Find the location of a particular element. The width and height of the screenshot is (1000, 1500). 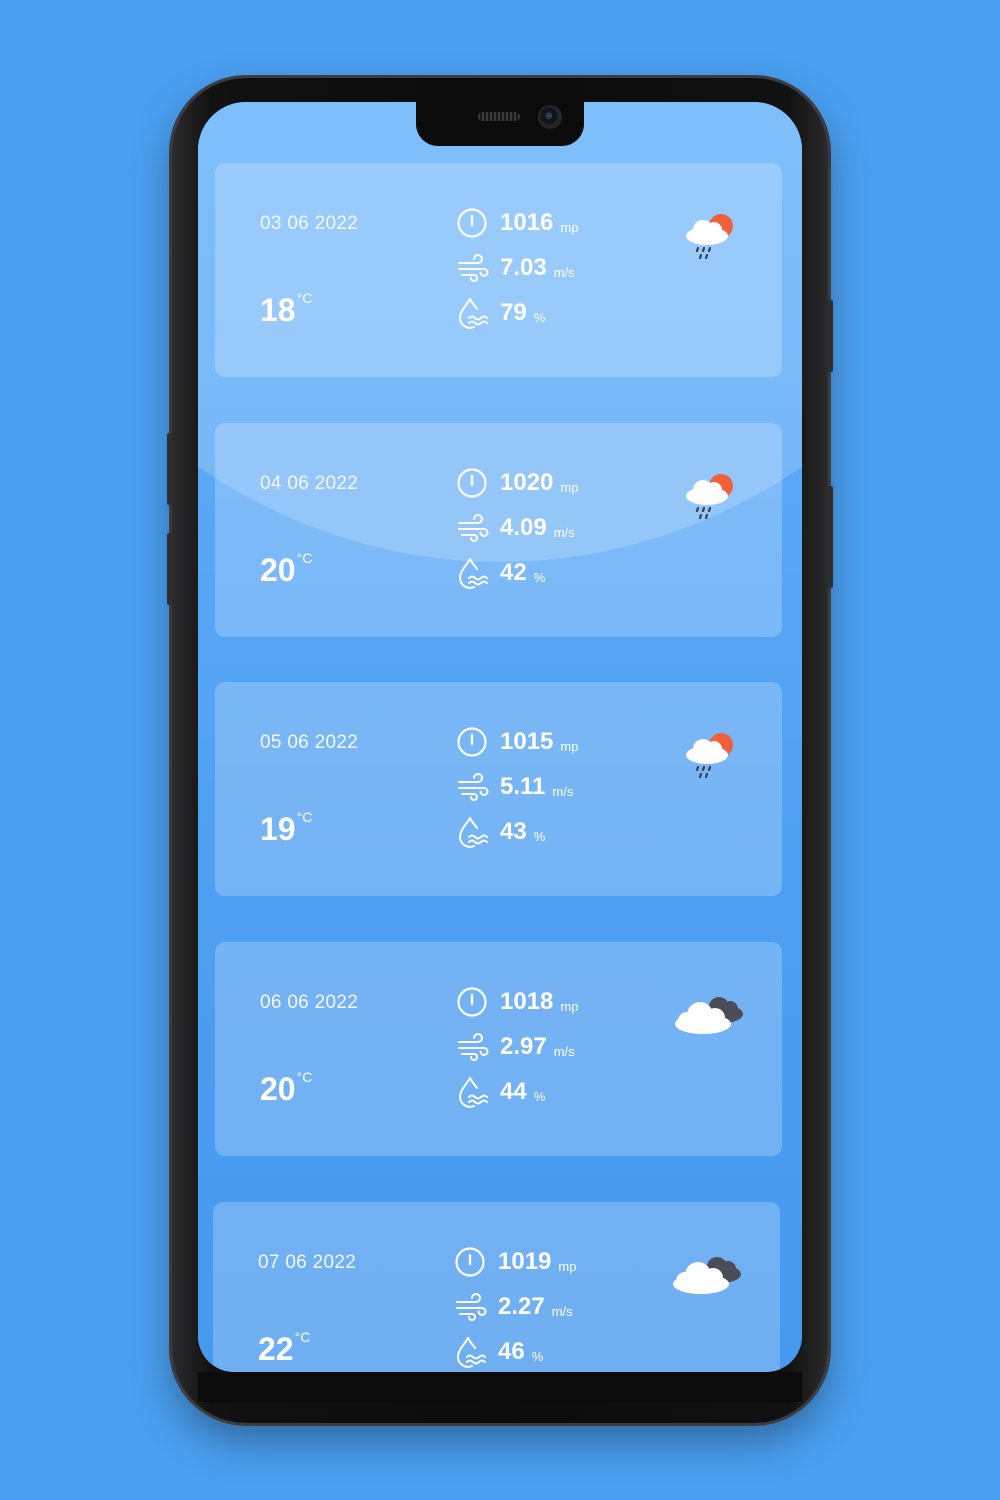

pressure-row: 1015 mp is located at coordinates (517, 742).